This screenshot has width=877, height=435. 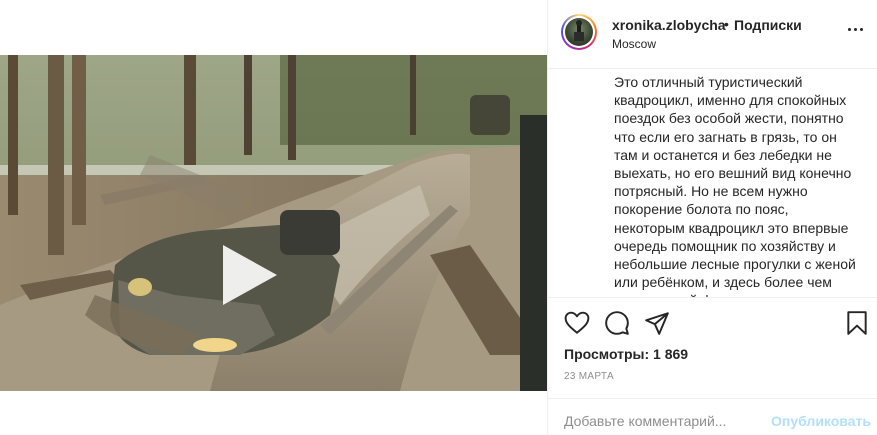 I want to click on username-link: xronika.zlobycha, so click(x=669, y=25).